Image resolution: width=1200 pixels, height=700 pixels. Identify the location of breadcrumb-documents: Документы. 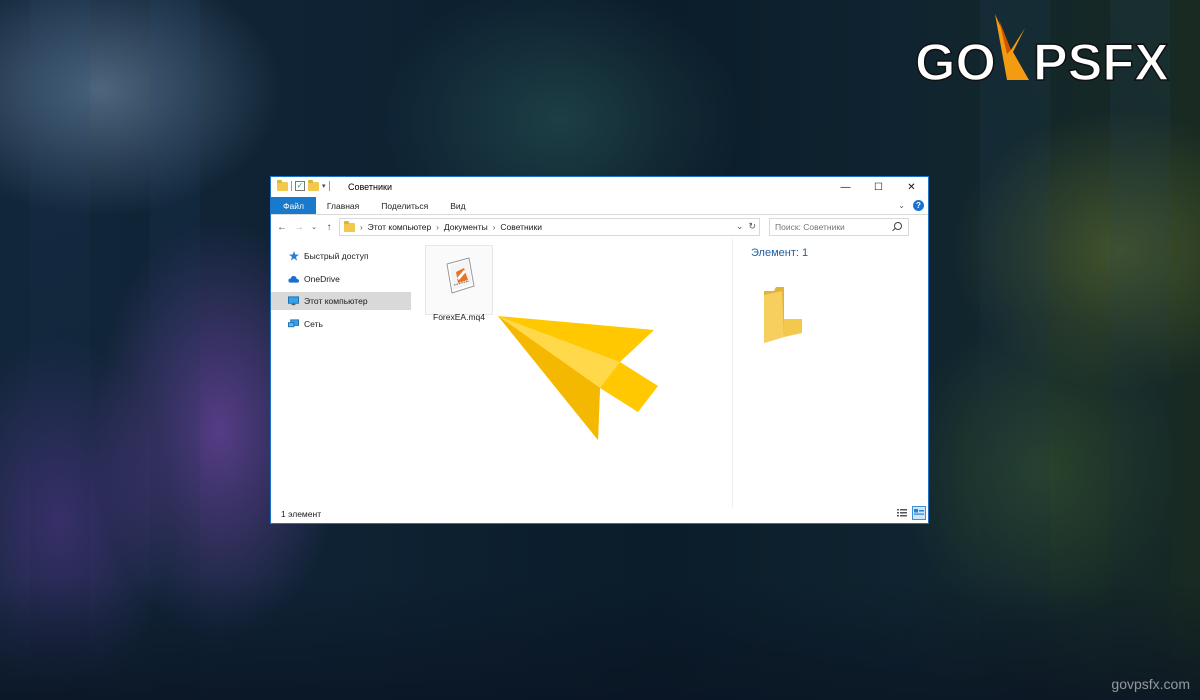
(466, 227).